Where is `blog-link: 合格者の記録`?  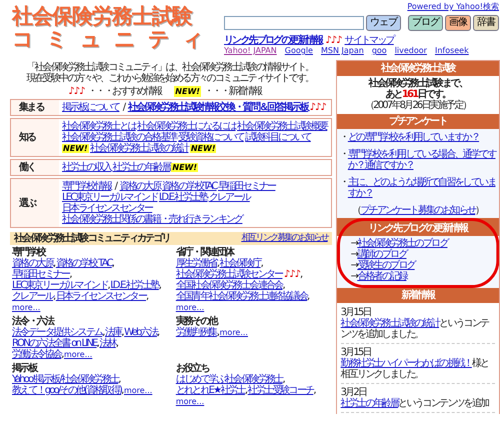 blog-link: 合格者の記録 is located at coordinates (381, 276).